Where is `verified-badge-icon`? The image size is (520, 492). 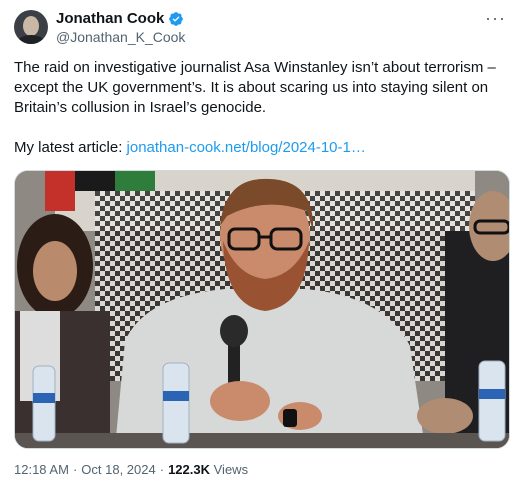 verified-badge-icon is located at coordinates (176, 18).